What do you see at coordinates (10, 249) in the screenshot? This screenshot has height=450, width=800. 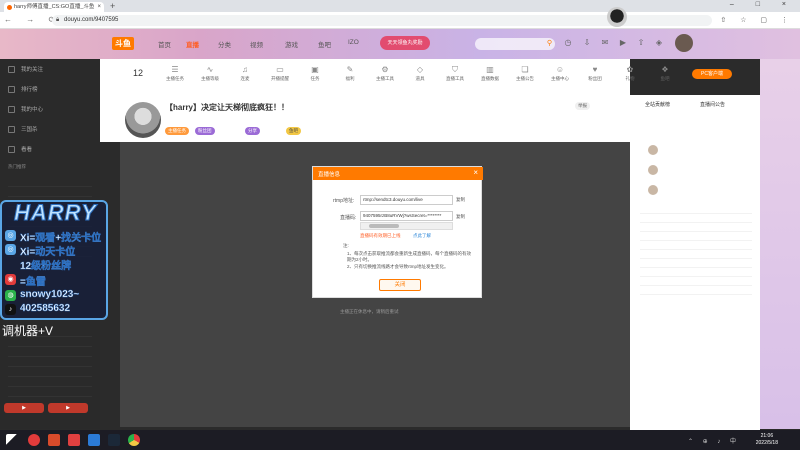 I see `overlay-icon-2: ◎` at bounding box center [10, 249].